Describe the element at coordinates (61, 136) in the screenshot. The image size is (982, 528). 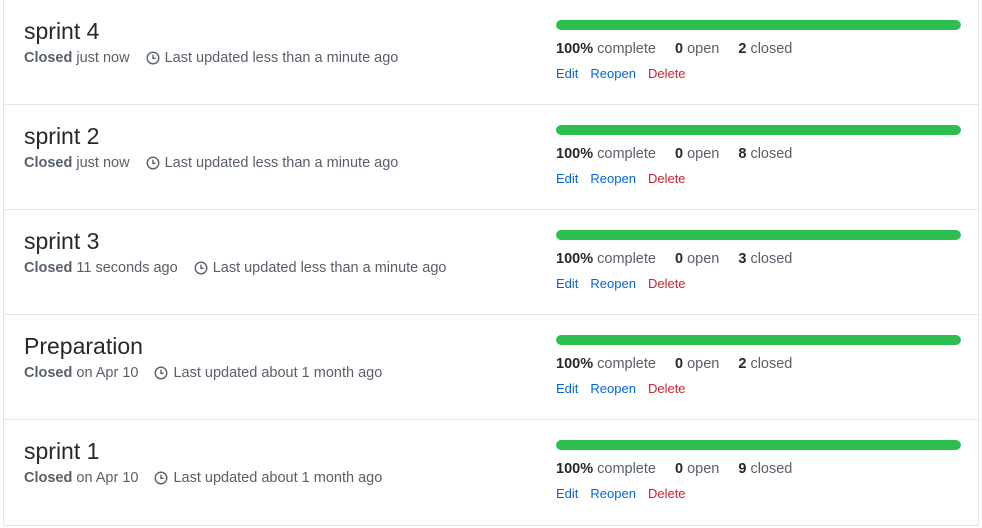
I see `milestone-title: sprint 2` at that location.